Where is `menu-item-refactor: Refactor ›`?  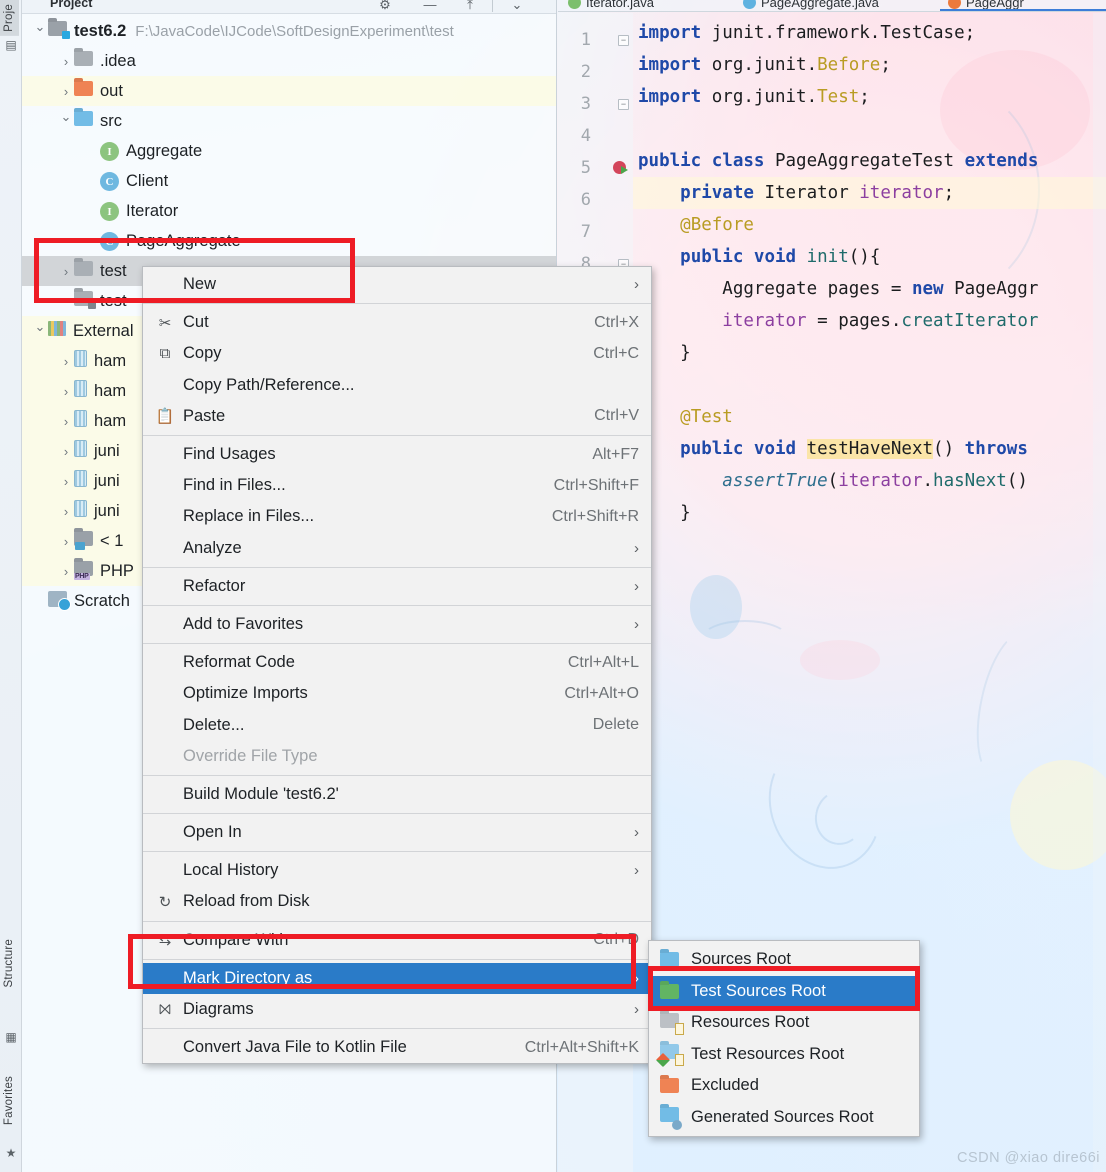 menu-item-refactor: Refactor › is located at coordinates (397, 586).